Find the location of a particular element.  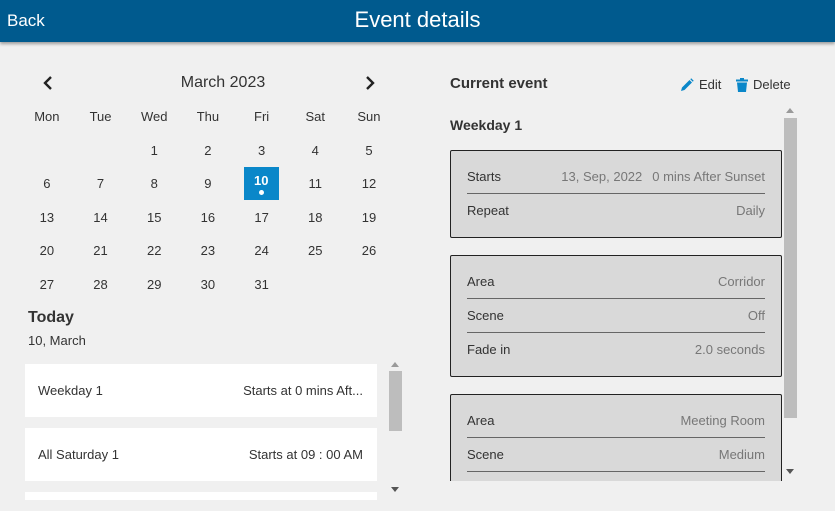

calendar-day: 30 is located at coordinates (208, 285).